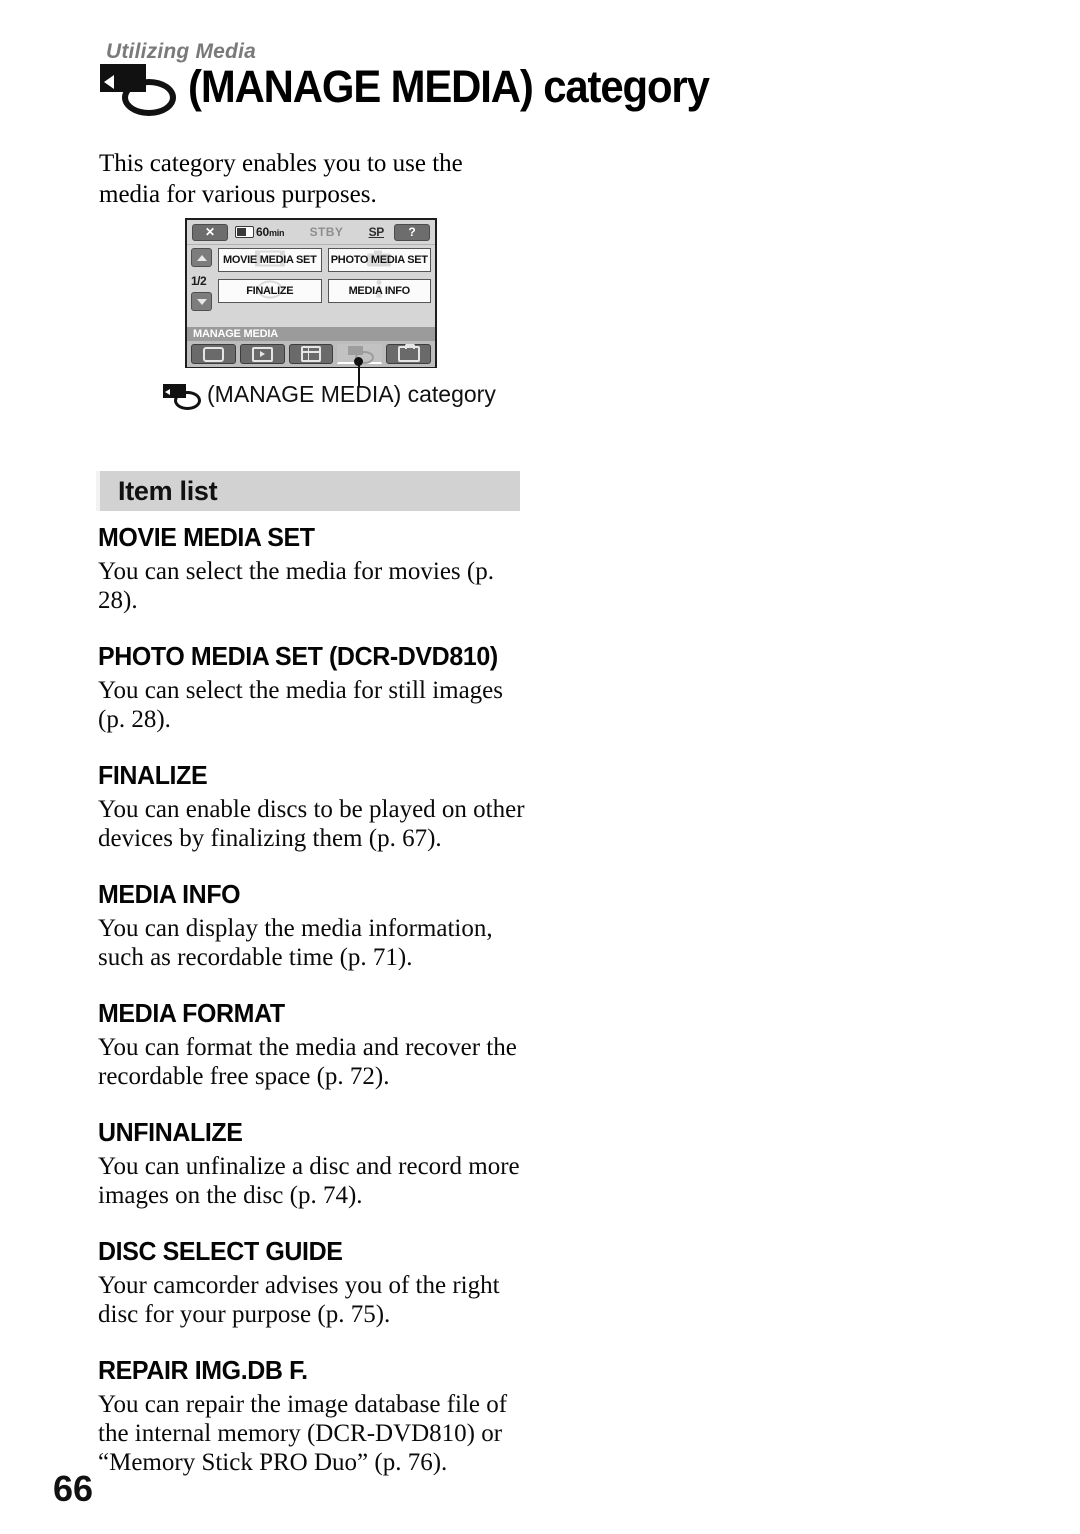 The image size is (1080, 1534). What do you see at coordinates (203, 1370) in the screenshot?
I see `item-heading: REPAIR IMG.DB F.` at bounding box center [203, 1370].